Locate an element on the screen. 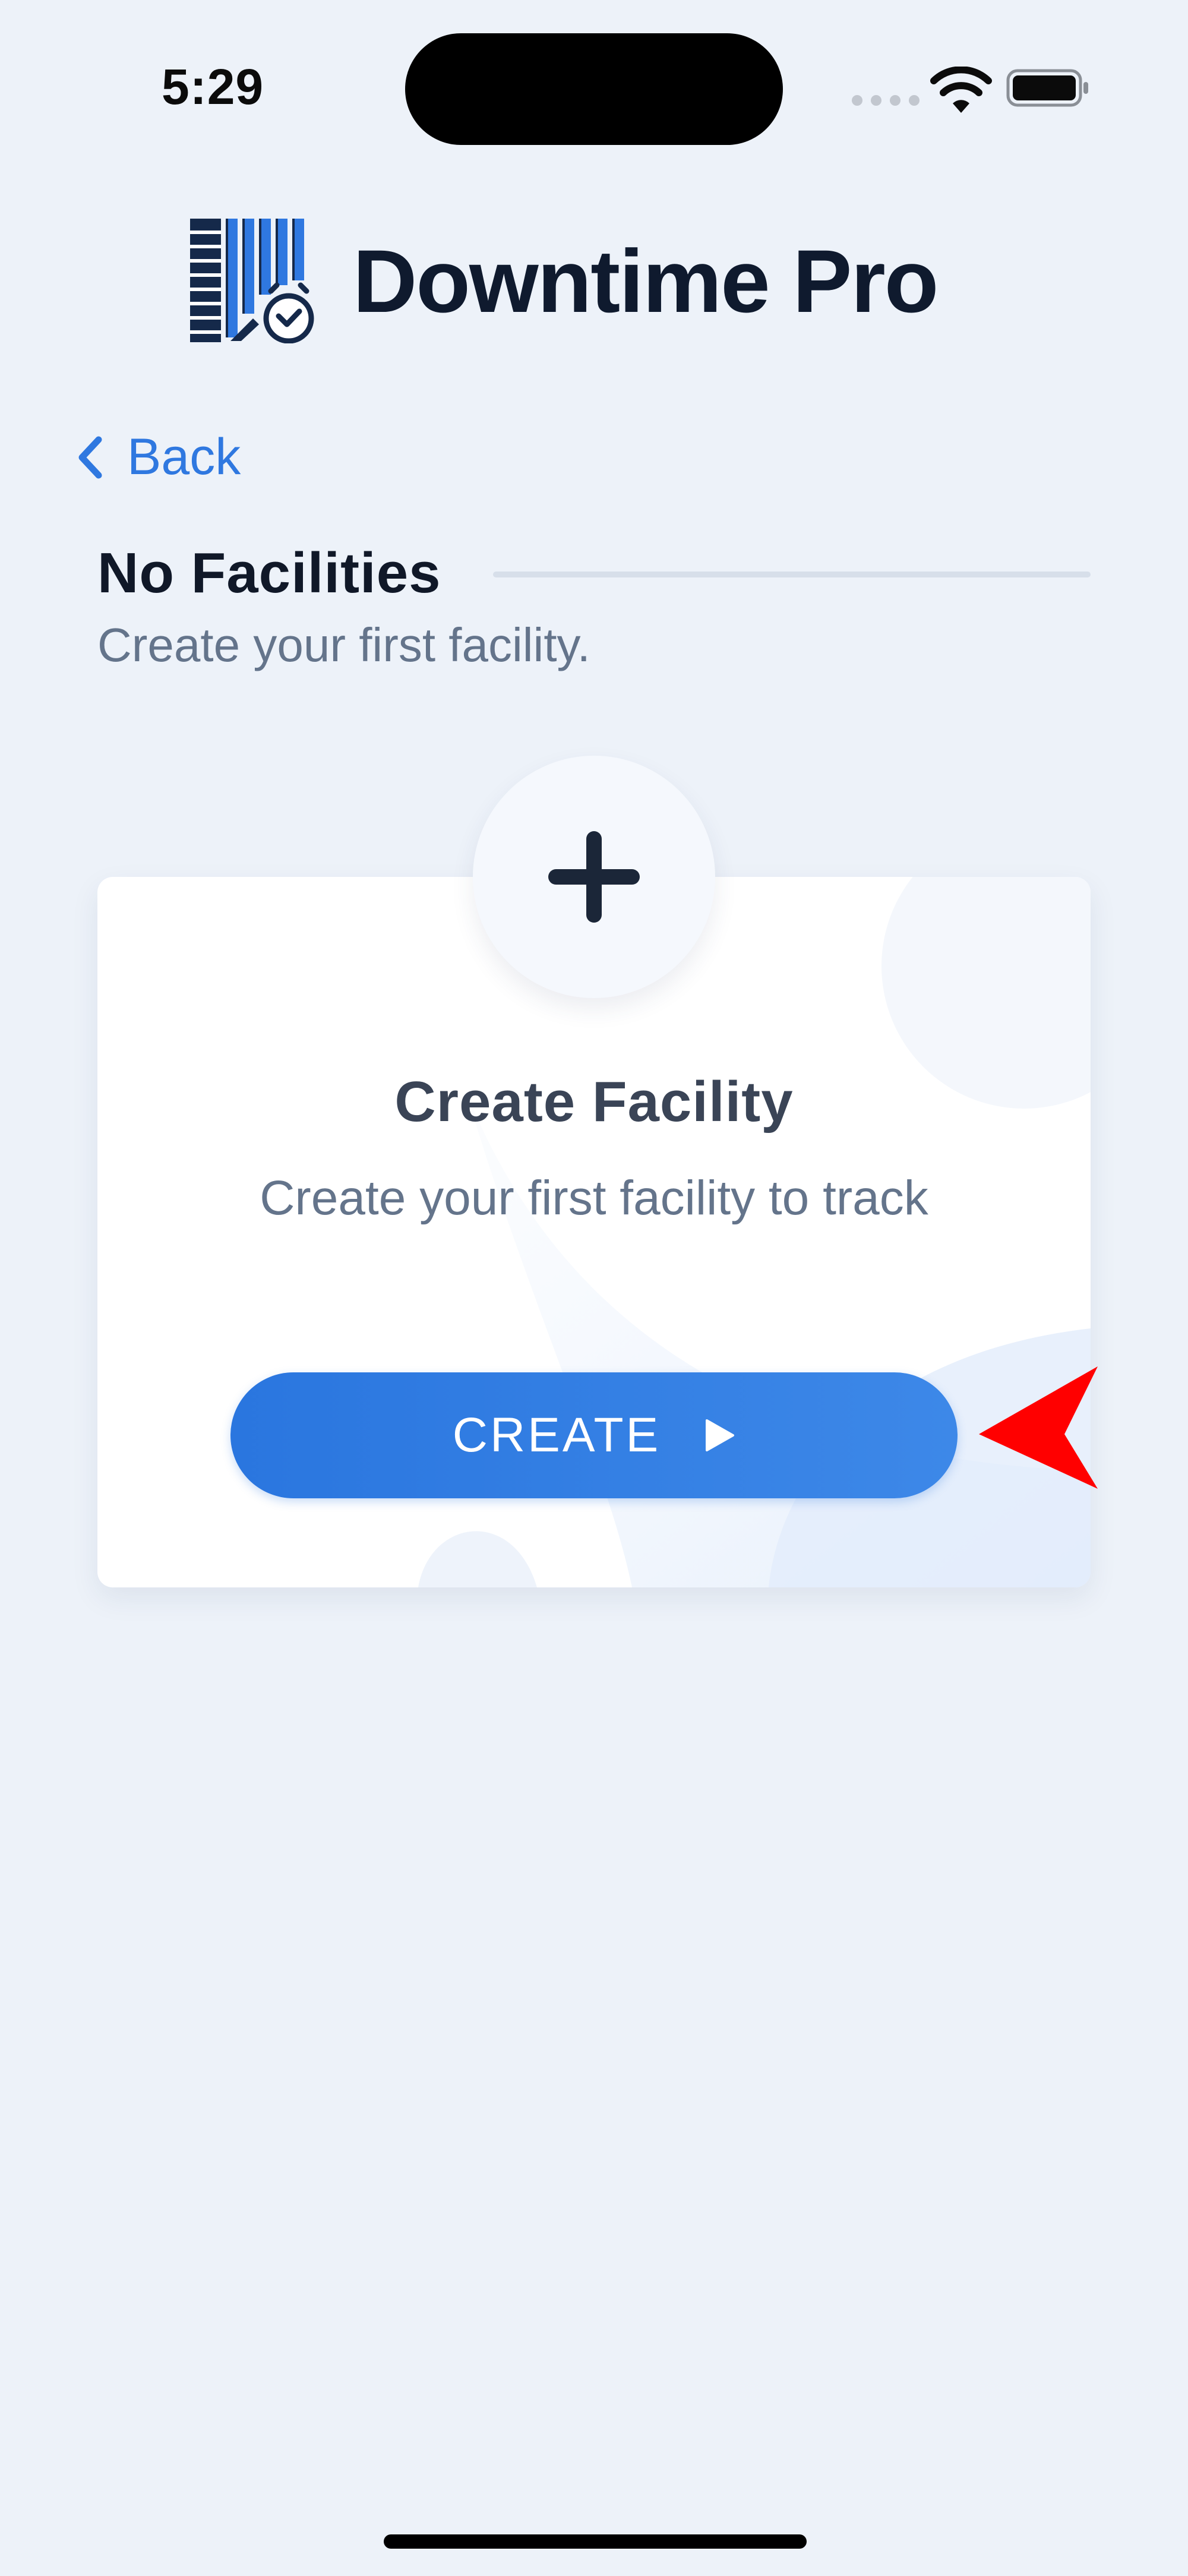  dynamic-island is located at coordinates (594, 89).